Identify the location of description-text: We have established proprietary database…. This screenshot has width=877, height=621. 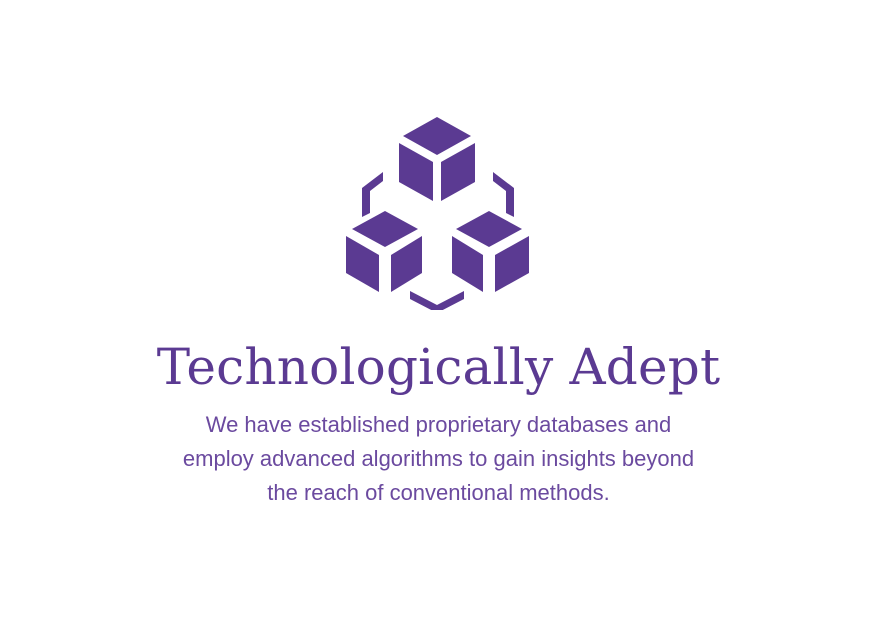
(438, 459).